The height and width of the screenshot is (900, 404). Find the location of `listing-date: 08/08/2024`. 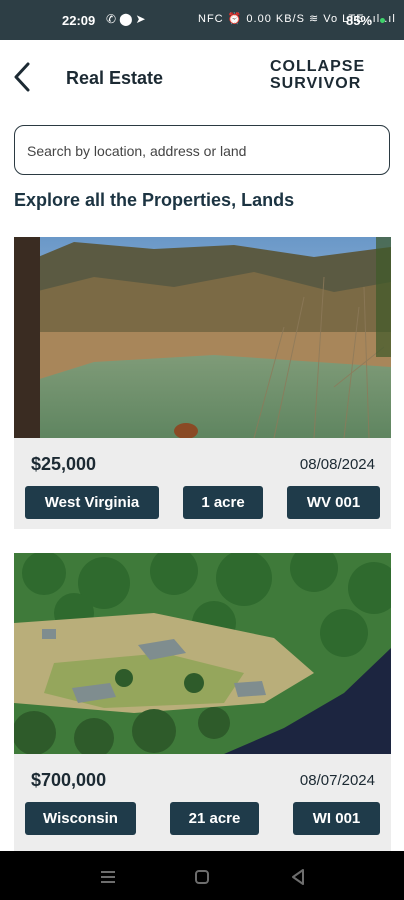

listing-date: 08/08/2024 is located at coordinates (337, 464).